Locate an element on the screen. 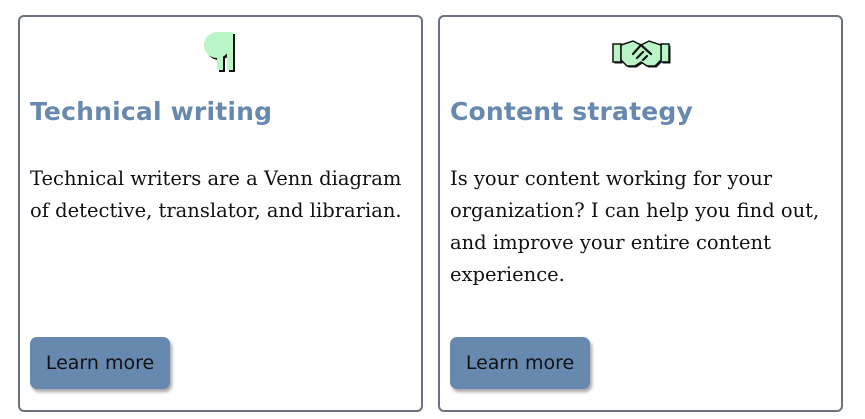 The image size is (865, 419). handshake-icon is located at coordinates (640, 52).